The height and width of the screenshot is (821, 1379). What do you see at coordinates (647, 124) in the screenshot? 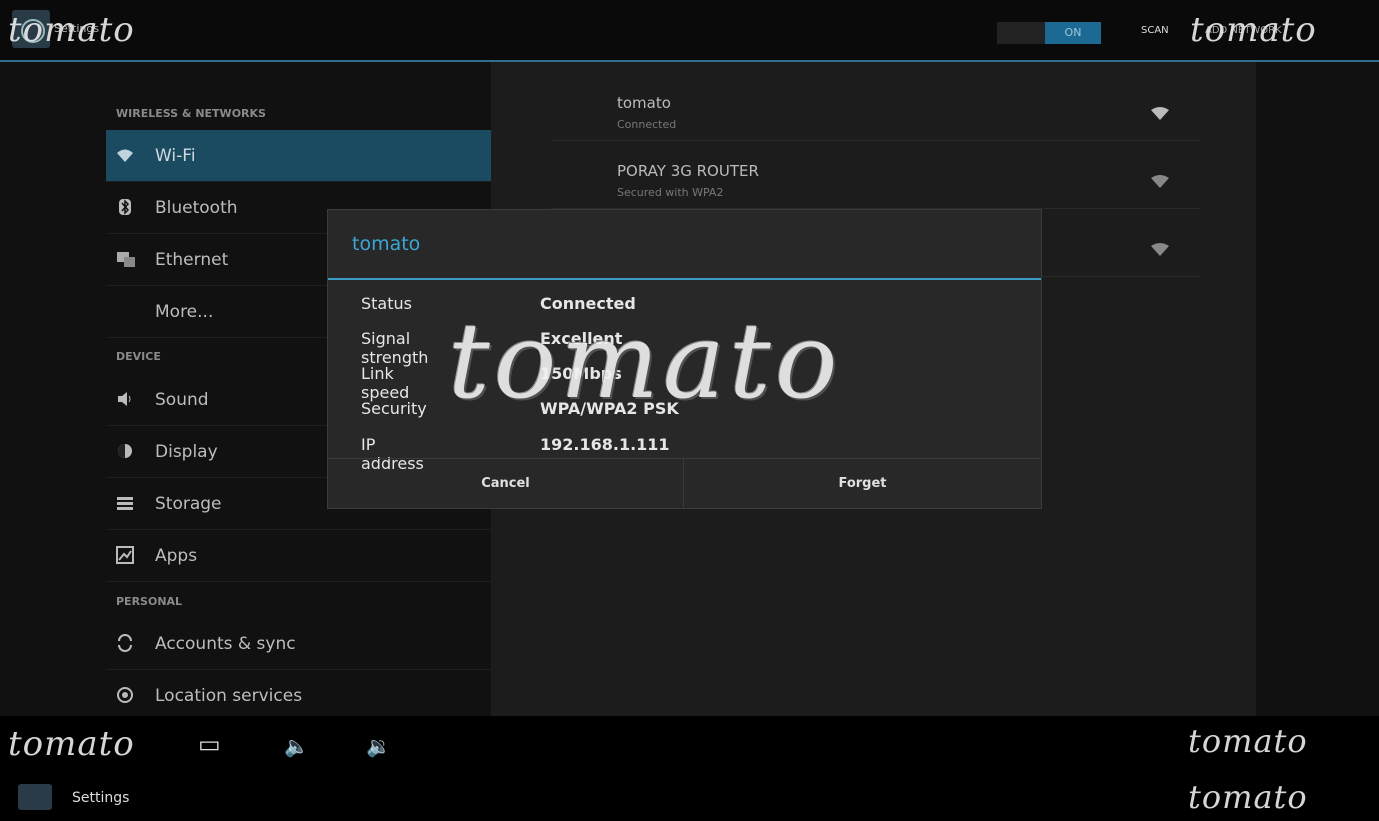
I see `network-status: Connected` at bounding box center [647, 124].